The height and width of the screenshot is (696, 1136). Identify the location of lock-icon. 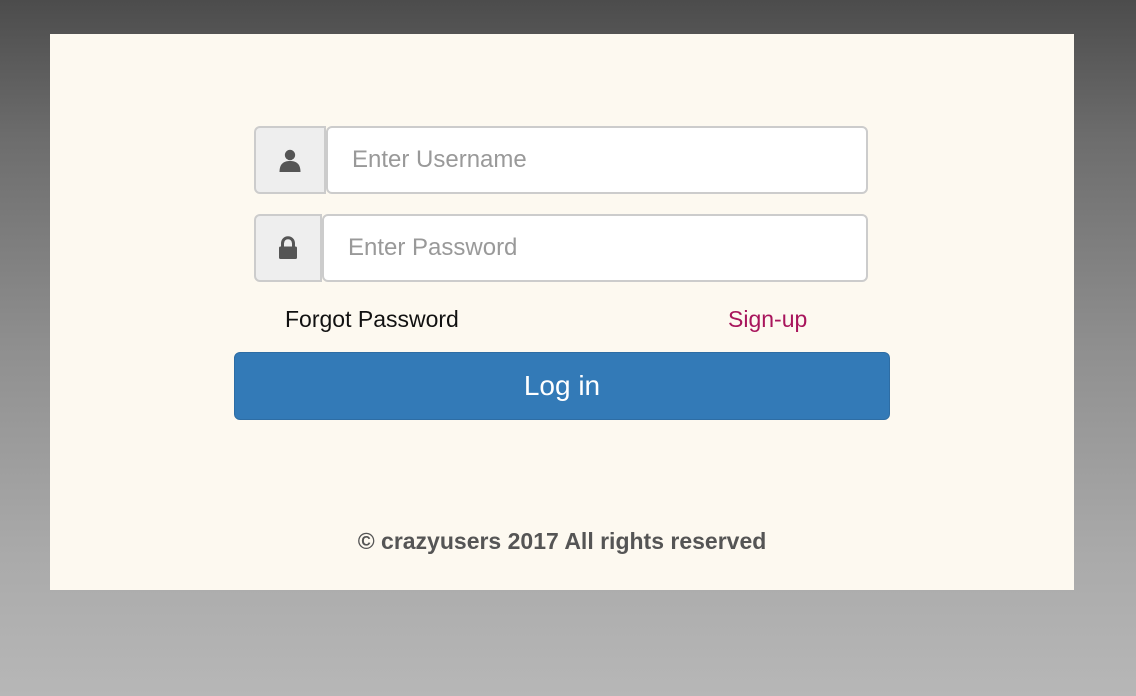
(288, 247).